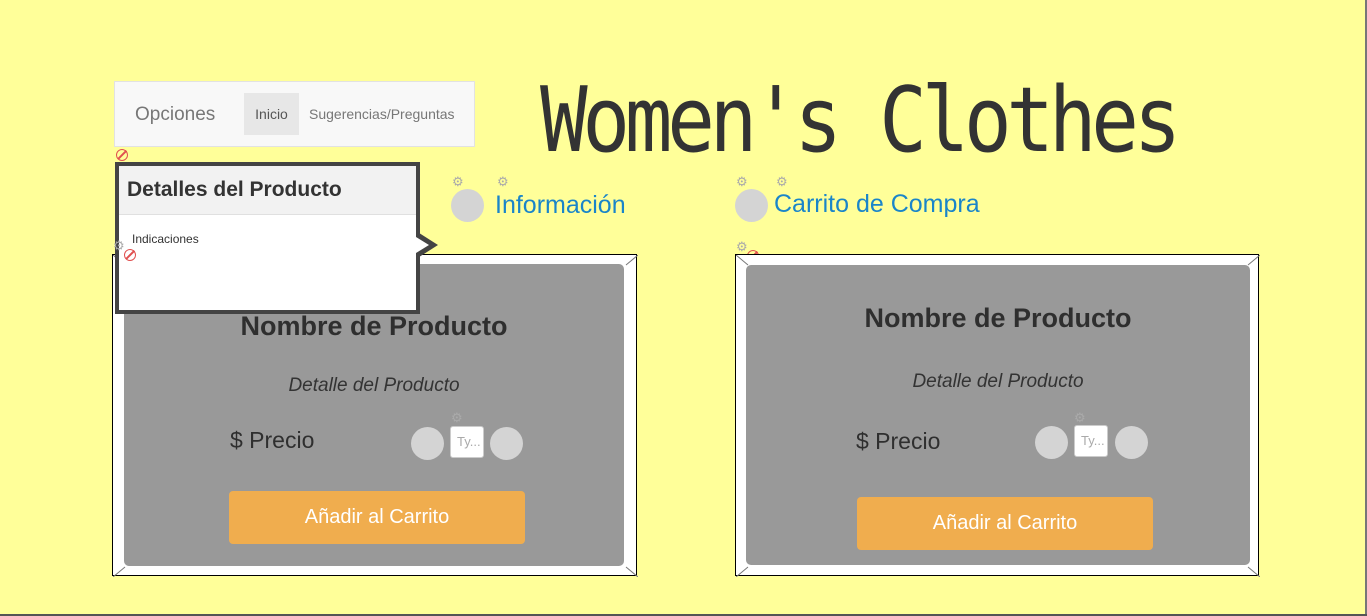  I want to click on nav-item-sugerencias: Sugerencias/Preguntas, so click(382, 114).